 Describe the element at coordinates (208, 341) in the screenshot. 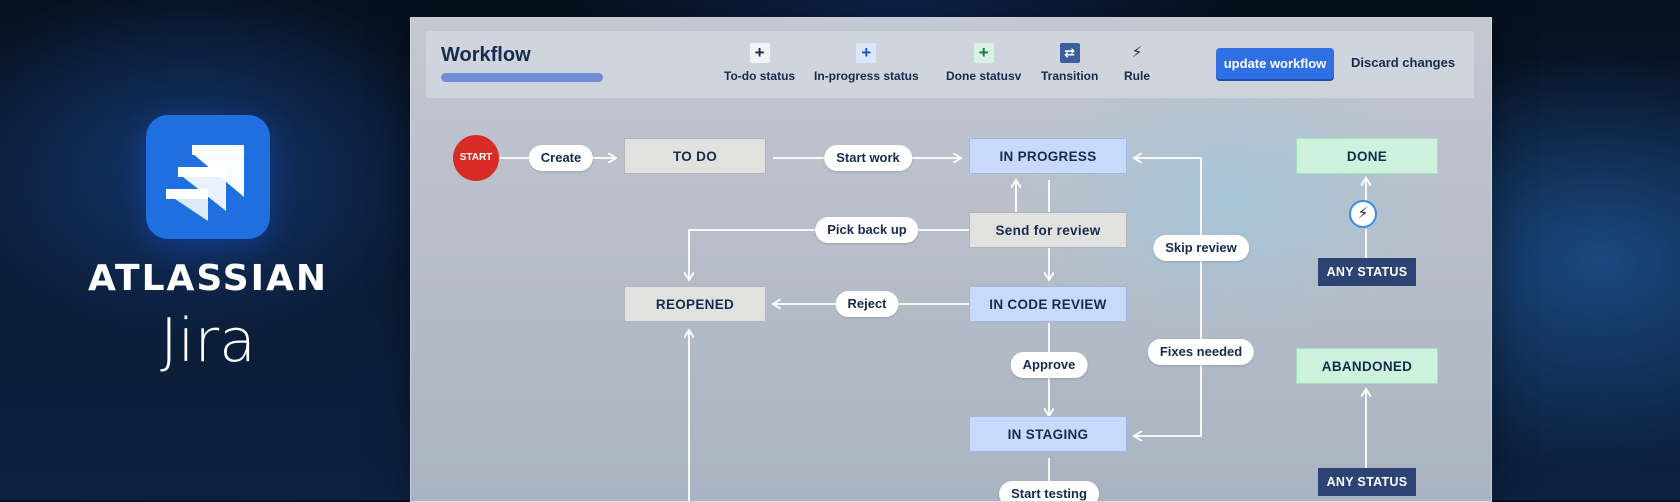

I see `brand-product-name: Jira` at that location.